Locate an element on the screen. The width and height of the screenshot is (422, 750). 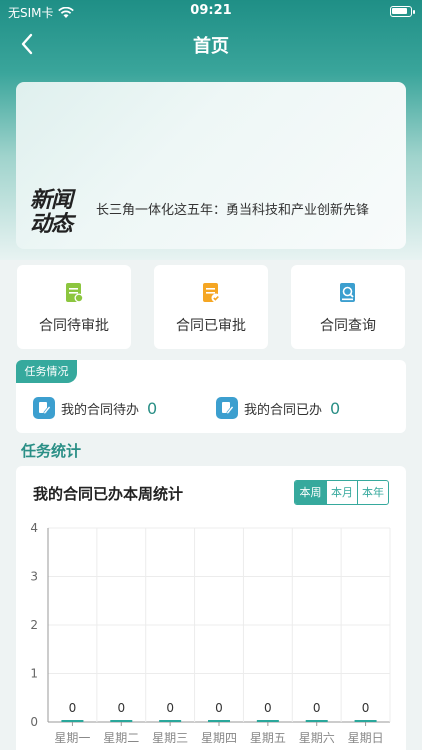
status-bar: 无SIM卡 09:21 is located at coordinates (211, 12).